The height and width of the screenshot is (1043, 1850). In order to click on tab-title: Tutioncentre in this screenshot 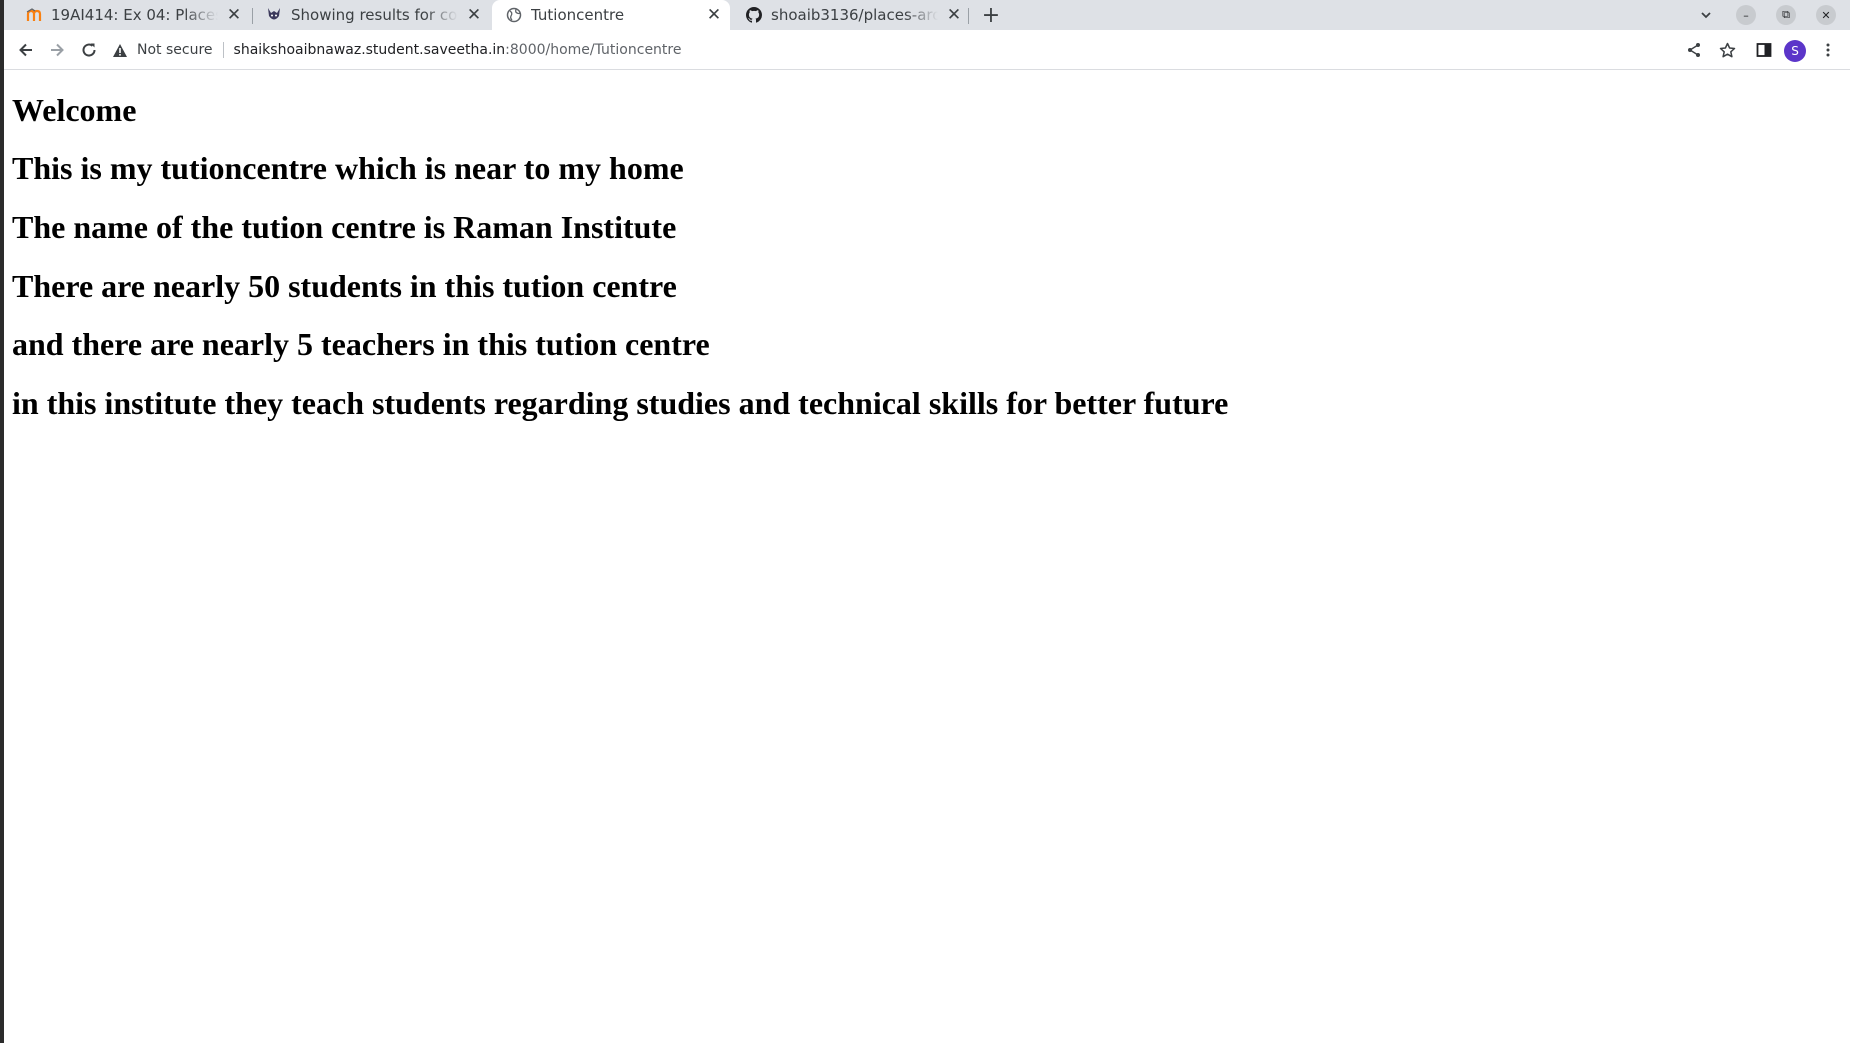, I will do `click(578, 15)`.